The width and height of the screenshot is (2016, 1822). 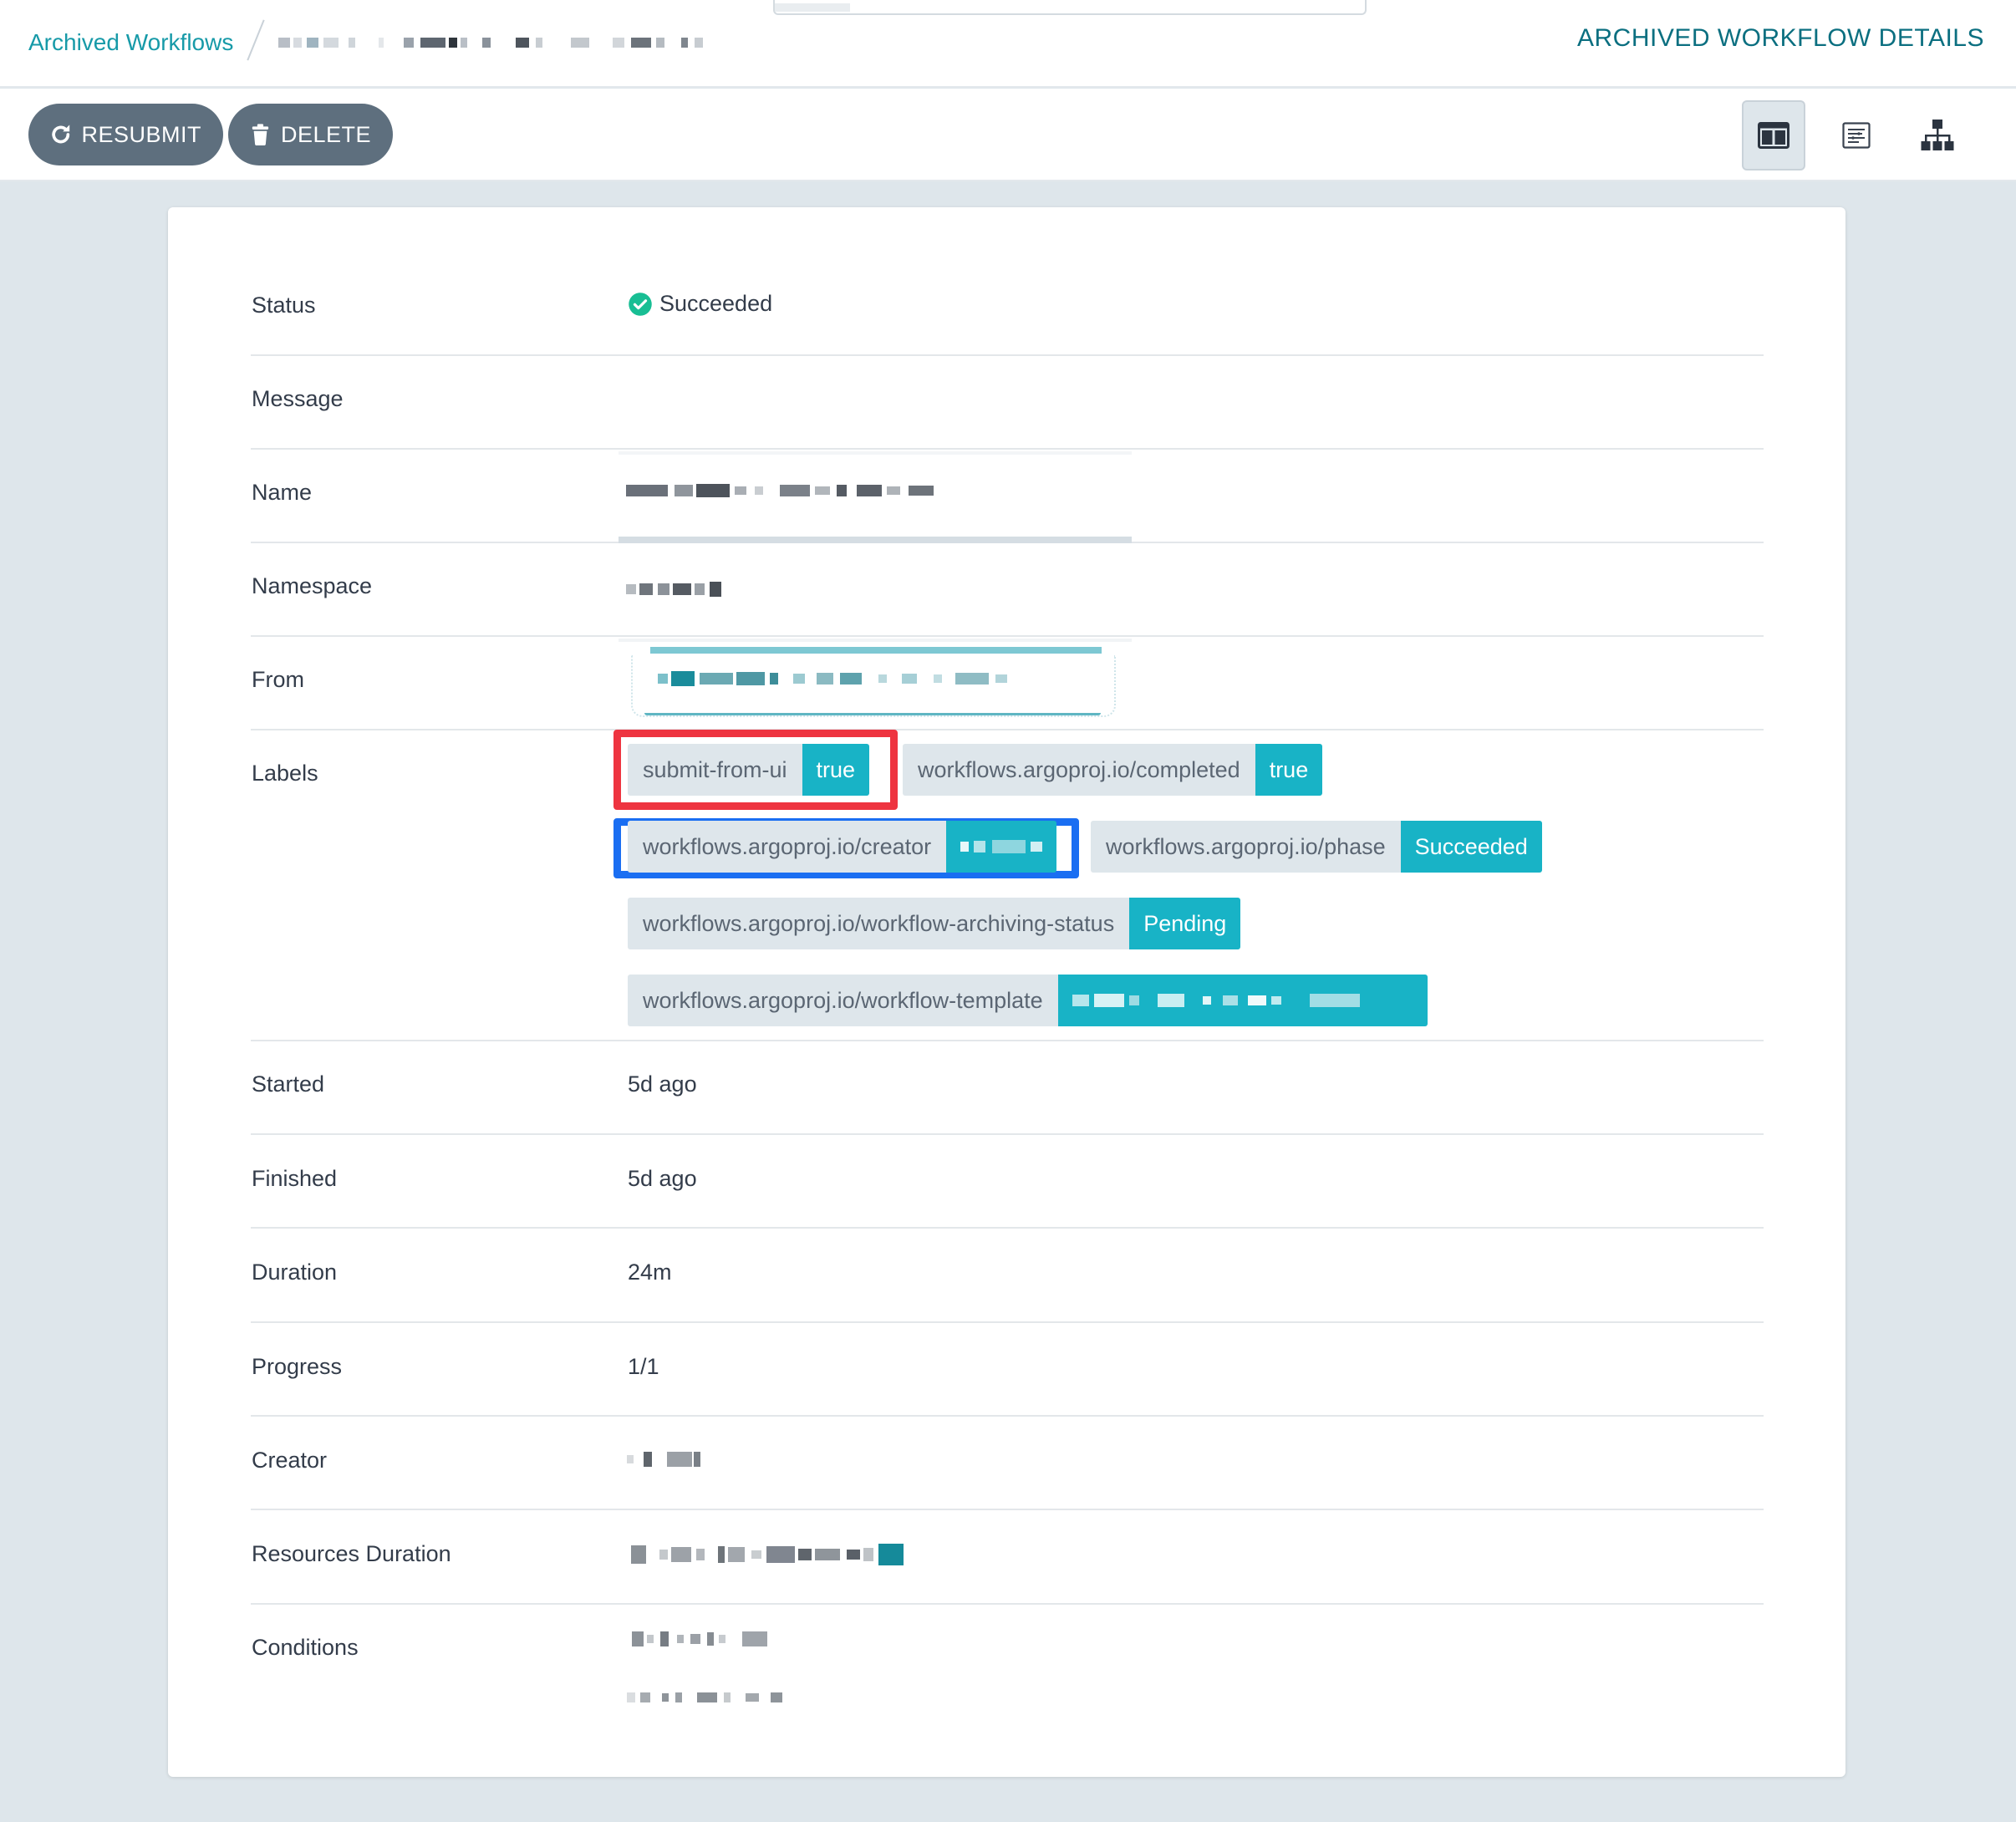 I want to click on label-key: workflows.argoproj.io/completed, so click(x=1079, y=770).